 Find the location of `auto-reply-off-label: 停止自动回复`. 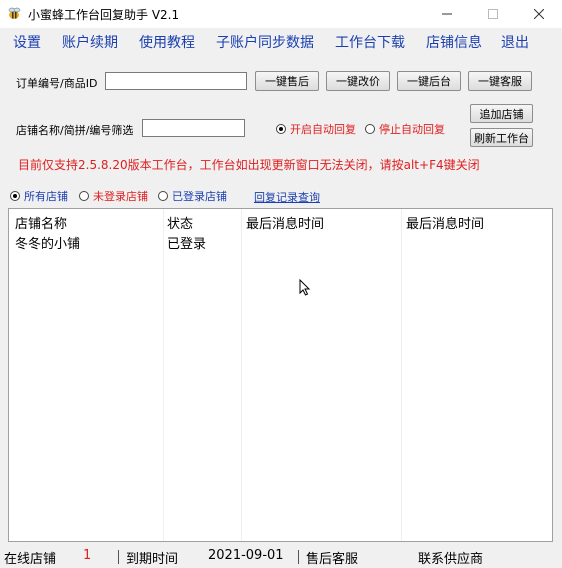

auto-reply-off-label: 停止自动回复 is located at coordinates (412, 129).